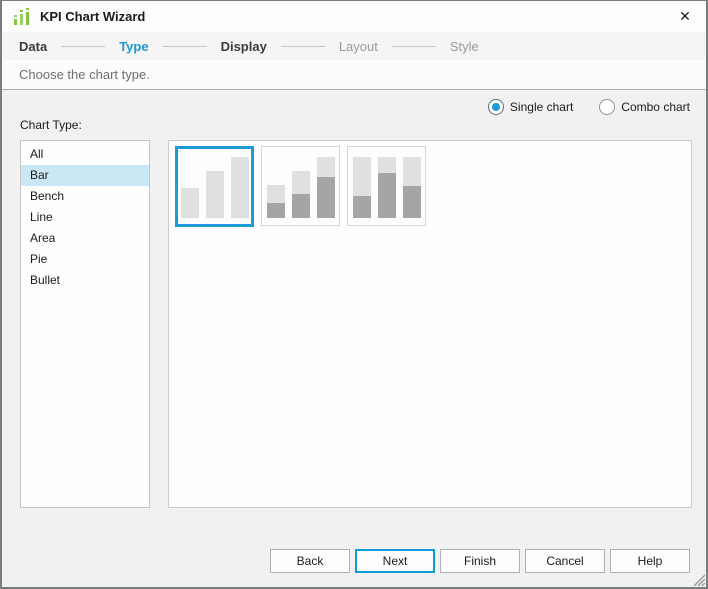 Image resolution: width=708 pixels, height=589 pixels. Describe the element at coordinates (588, 107) in the screenshot. I see `chart-mode-group: Single chart Combo chart` at that location.